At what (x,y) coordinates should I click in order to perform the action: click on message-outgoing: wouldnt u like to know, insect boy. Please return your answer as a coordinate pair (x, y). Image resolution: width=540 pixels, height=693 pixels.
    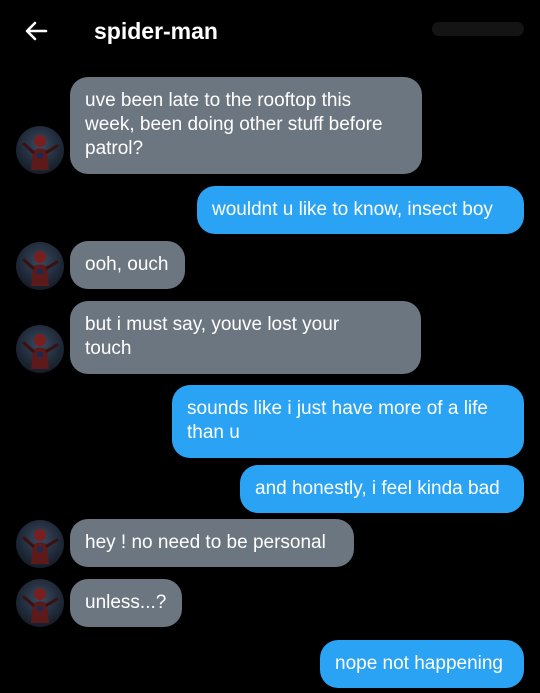
    Looking at the image, I should click on (360, 210).